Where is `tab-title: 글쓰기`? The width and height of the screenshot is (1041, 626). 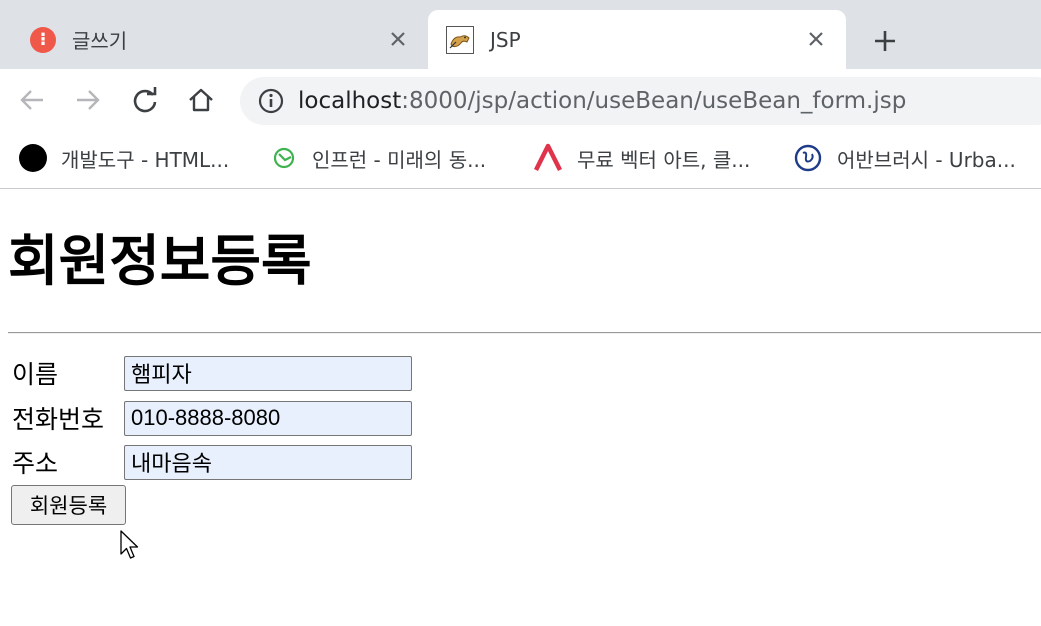 tab-title: 글쓰기 is located at coordinates (100, 41).